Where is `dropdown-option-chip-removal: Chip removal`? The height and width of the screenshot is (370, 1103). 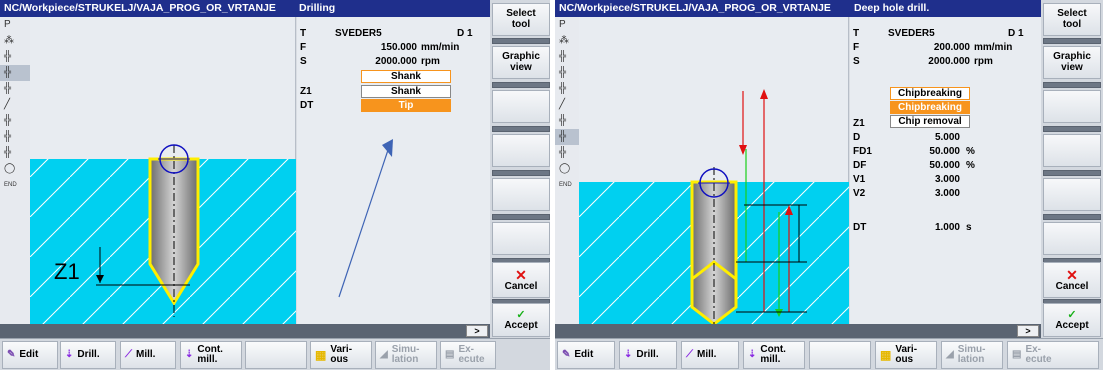
dropdown-option-chip-removal: Chip removal is located at coordinates (930, 121).